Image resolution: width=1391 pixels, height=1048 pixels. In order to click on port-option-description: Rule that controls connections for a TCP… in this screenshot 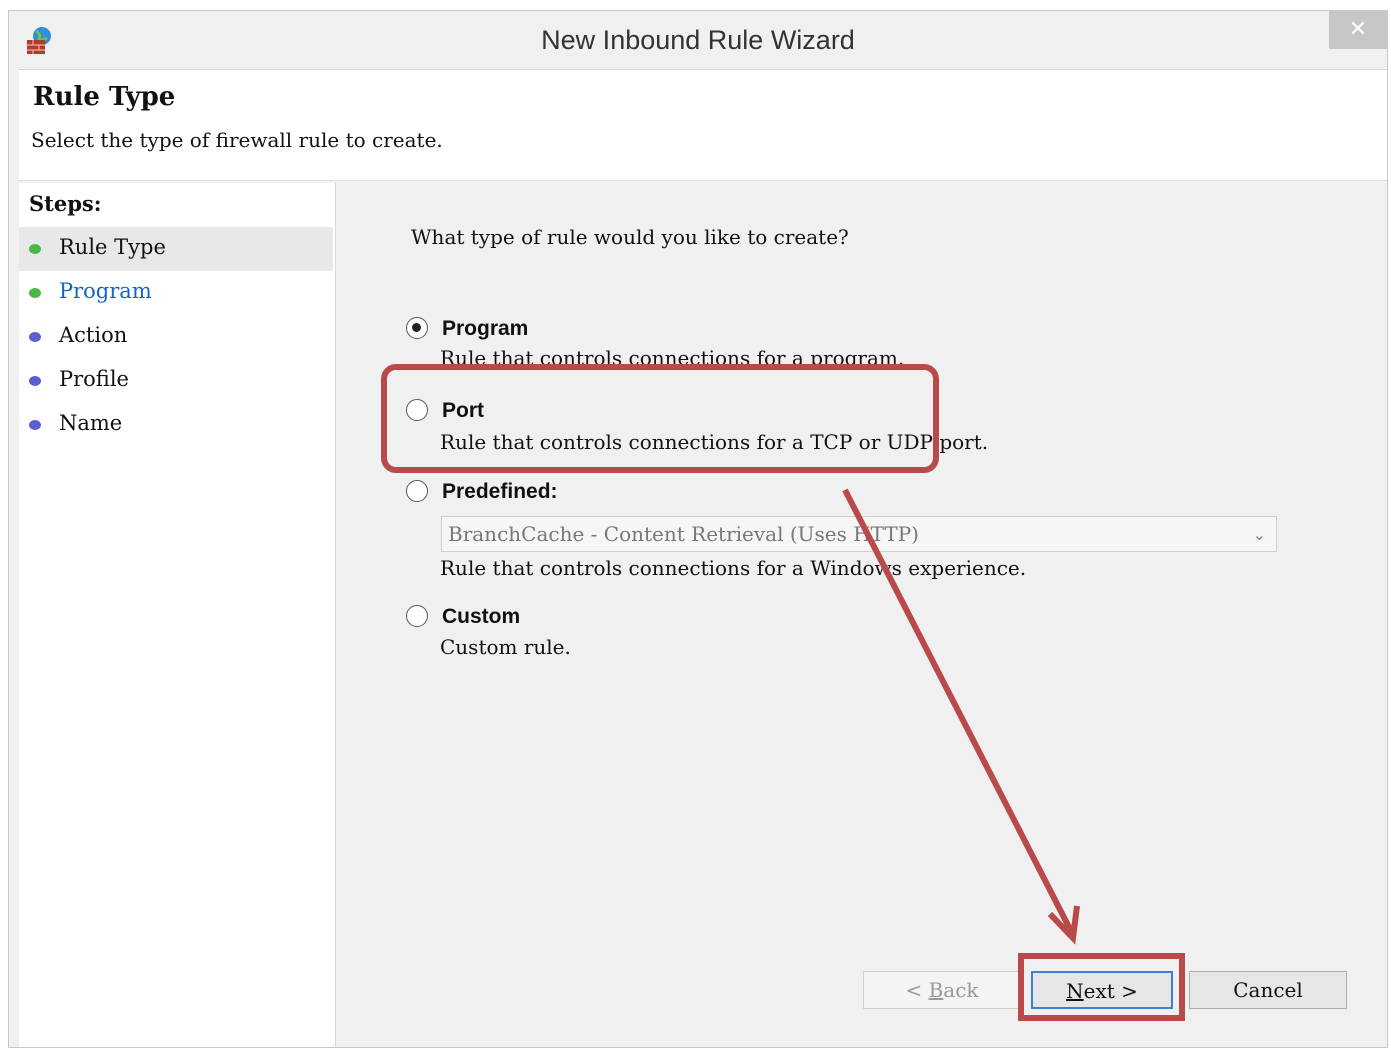, I will do `click(714, 442)`.